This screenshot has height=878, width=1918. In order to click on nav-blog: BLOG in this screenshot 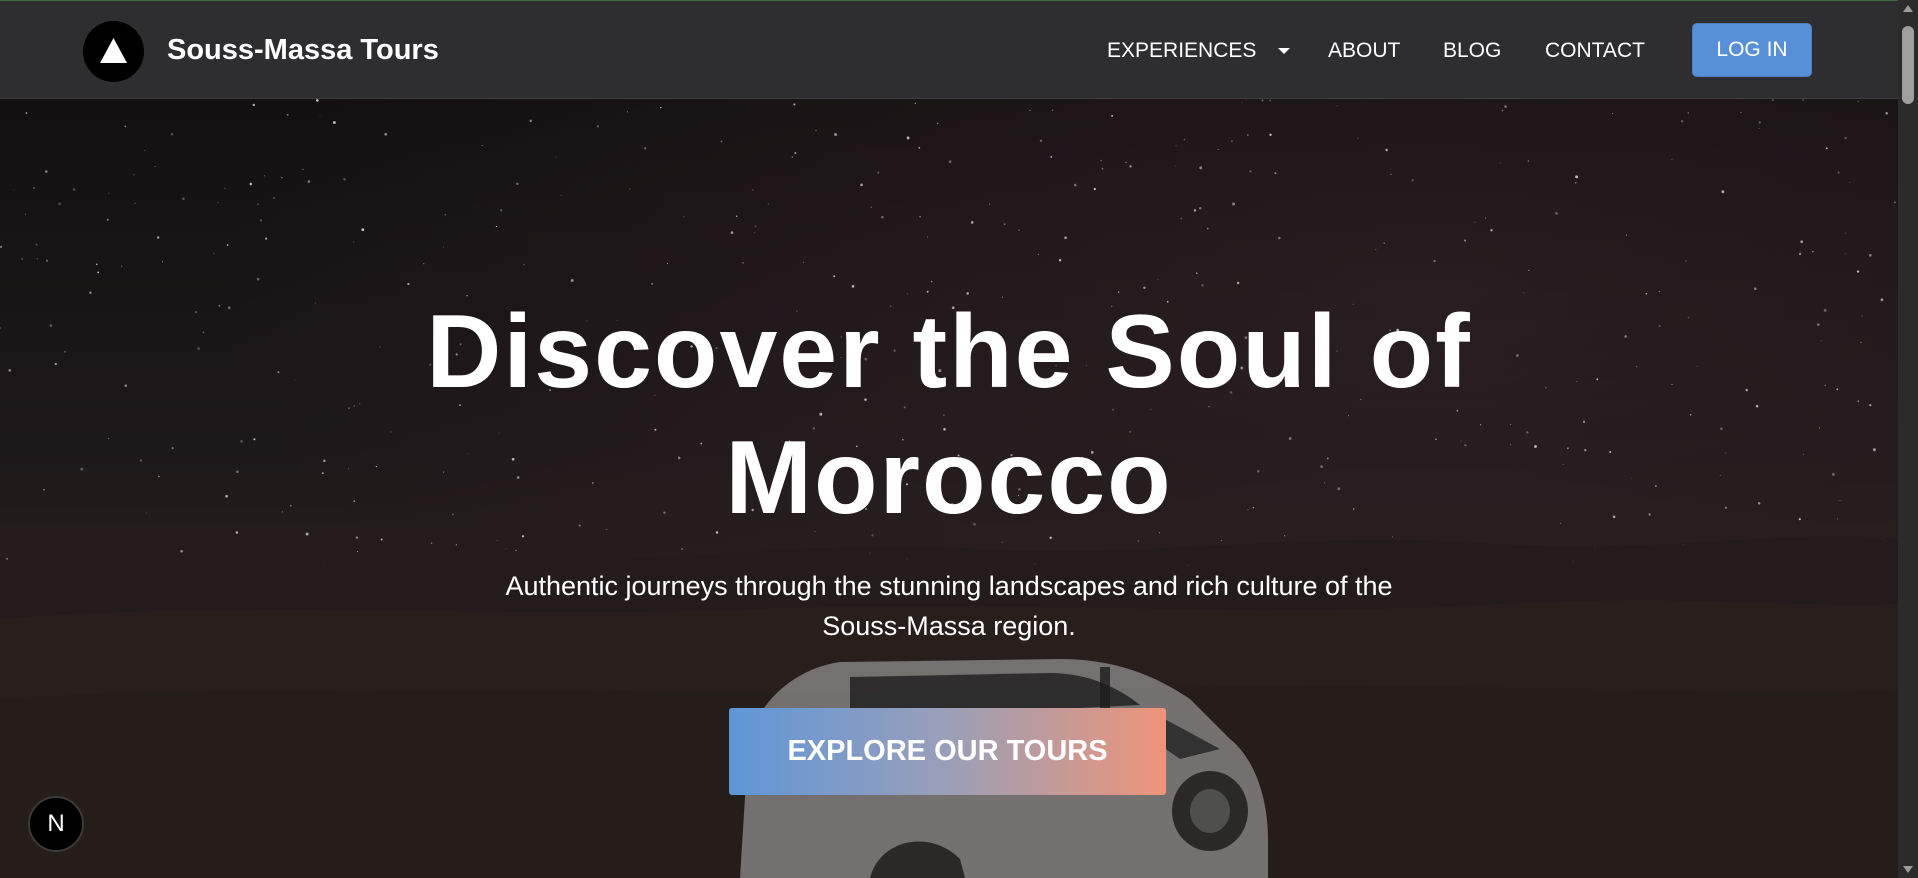, I will do `click(1472, 51)`.